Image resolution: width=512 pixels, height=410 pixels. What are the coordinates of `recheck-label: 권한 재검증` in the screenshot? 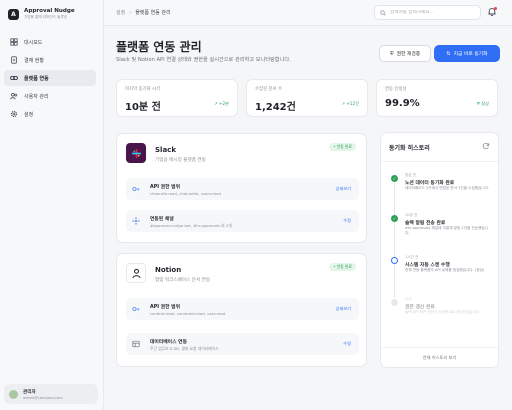 It's located at (408, 54).